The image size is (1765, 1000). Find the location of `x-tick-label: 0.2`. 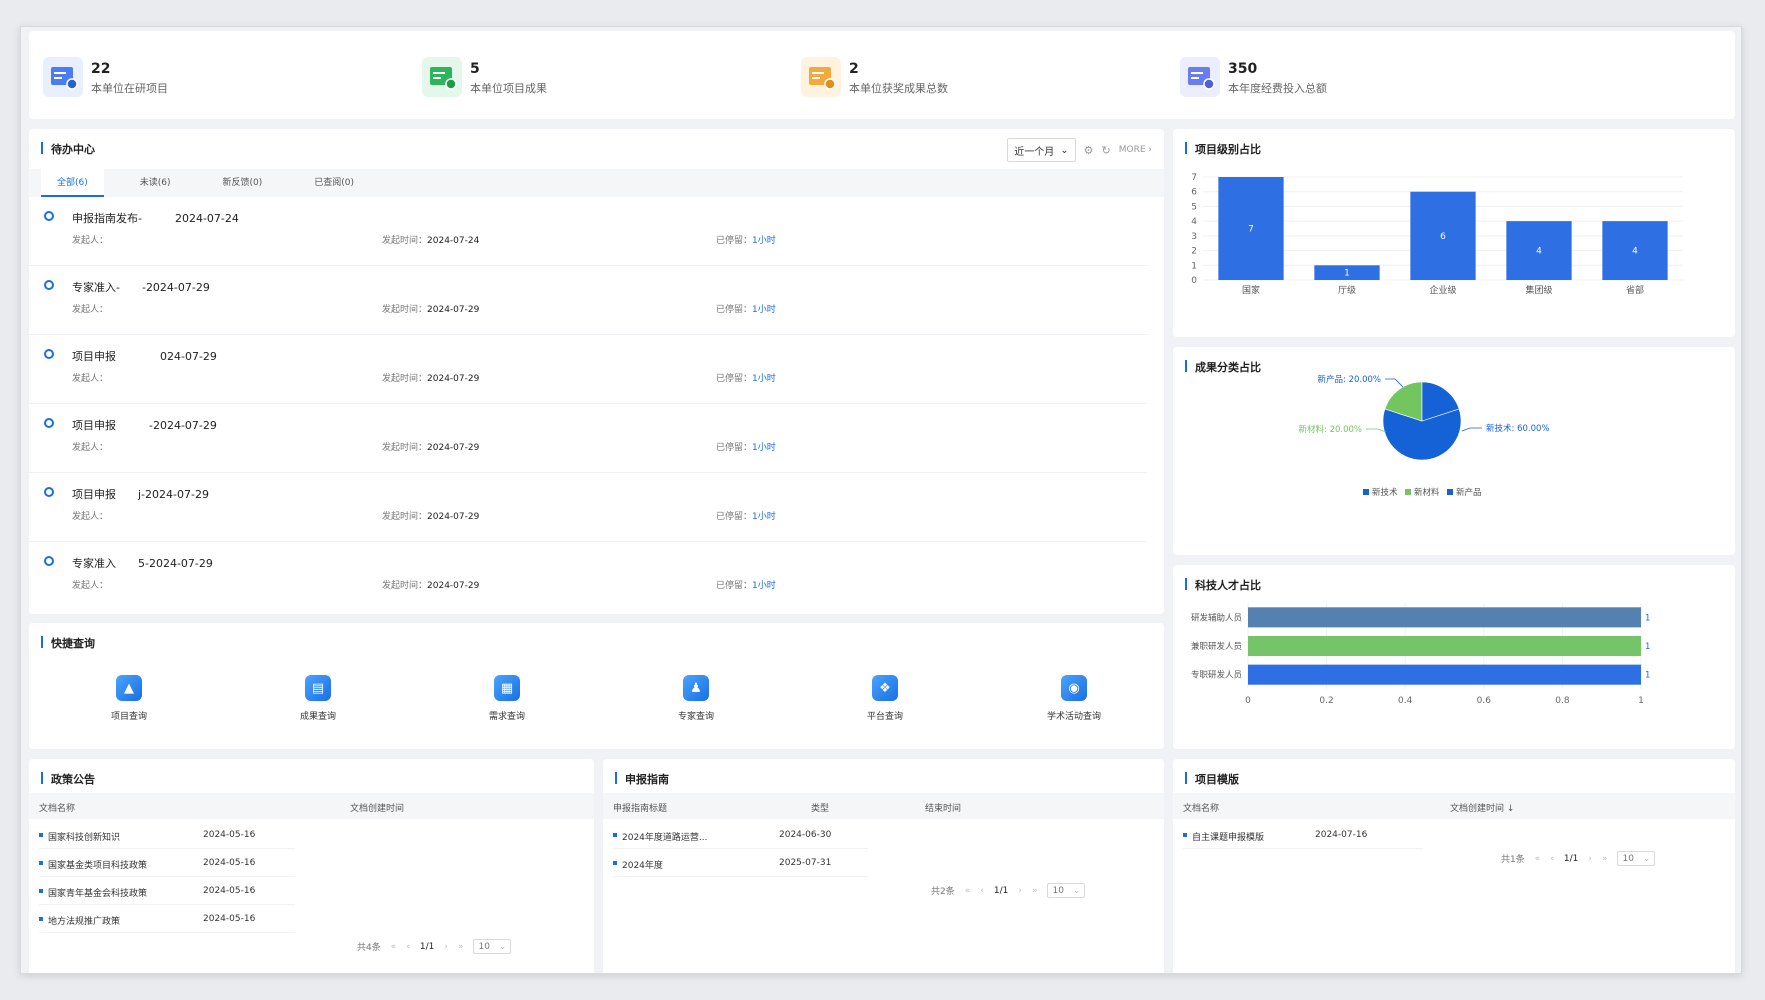

x-tick-label: 0.2 is located at coordinates (1326, 701).